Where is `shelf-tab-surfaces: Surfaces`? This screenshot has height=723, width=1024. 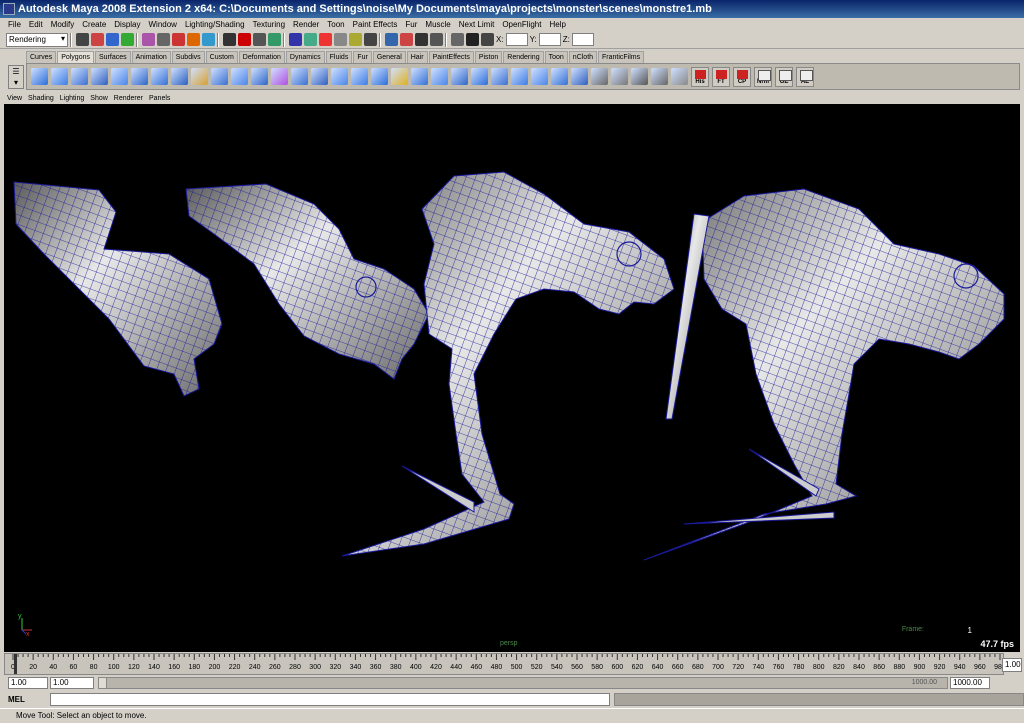
shelf-tab-surfaces: Surfaces is located at coordinates (112, 57).